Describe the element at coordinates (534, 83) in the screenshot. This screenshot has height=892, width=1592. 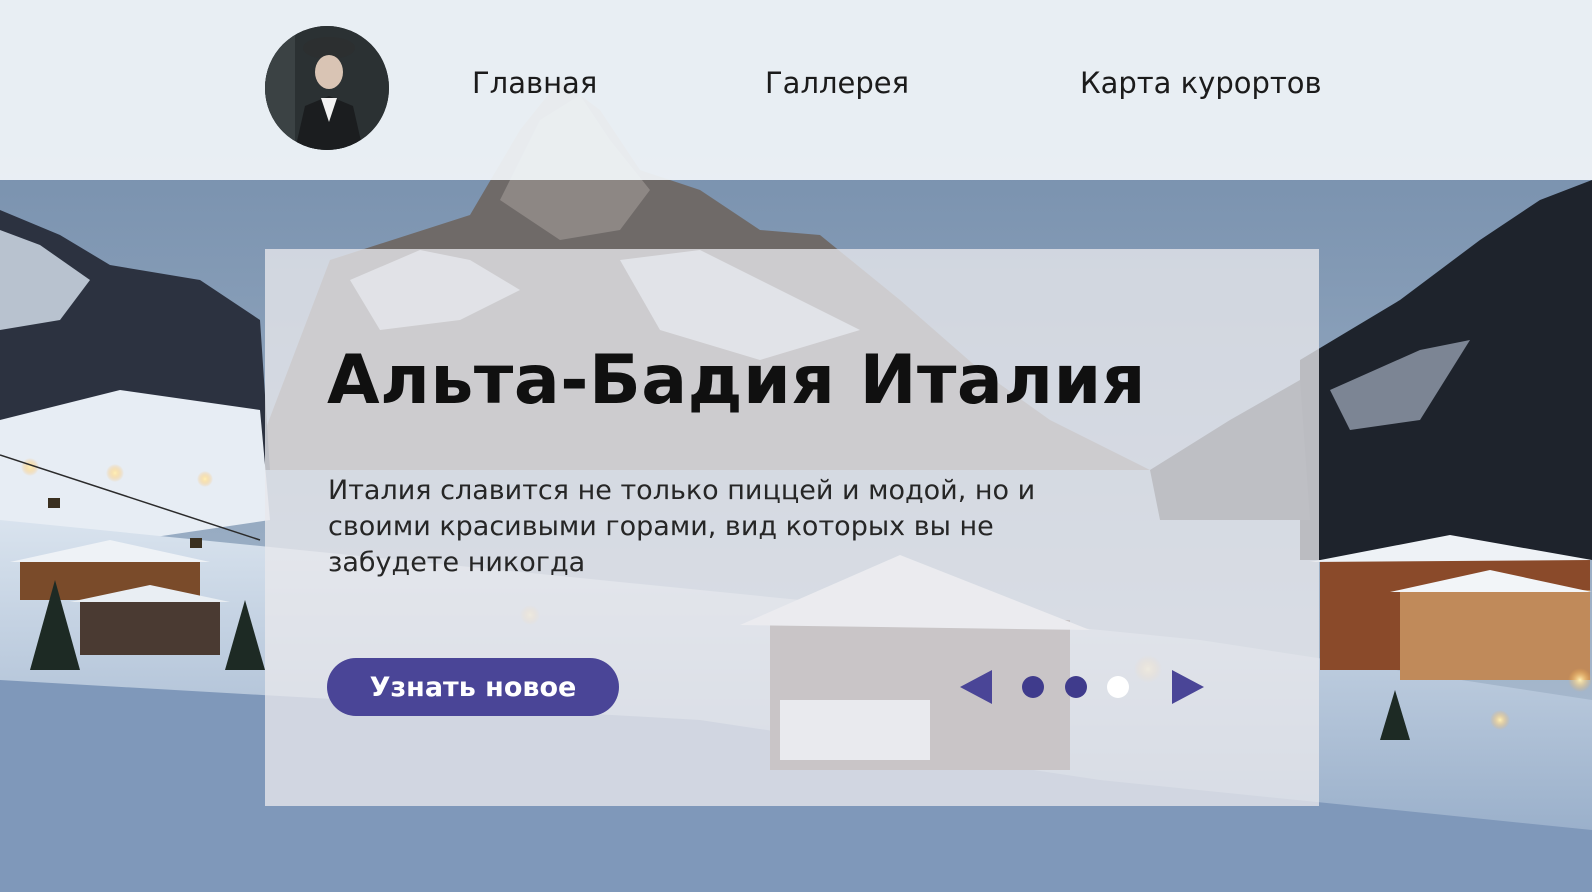
I see `nav-link-home: Главная` at that location.